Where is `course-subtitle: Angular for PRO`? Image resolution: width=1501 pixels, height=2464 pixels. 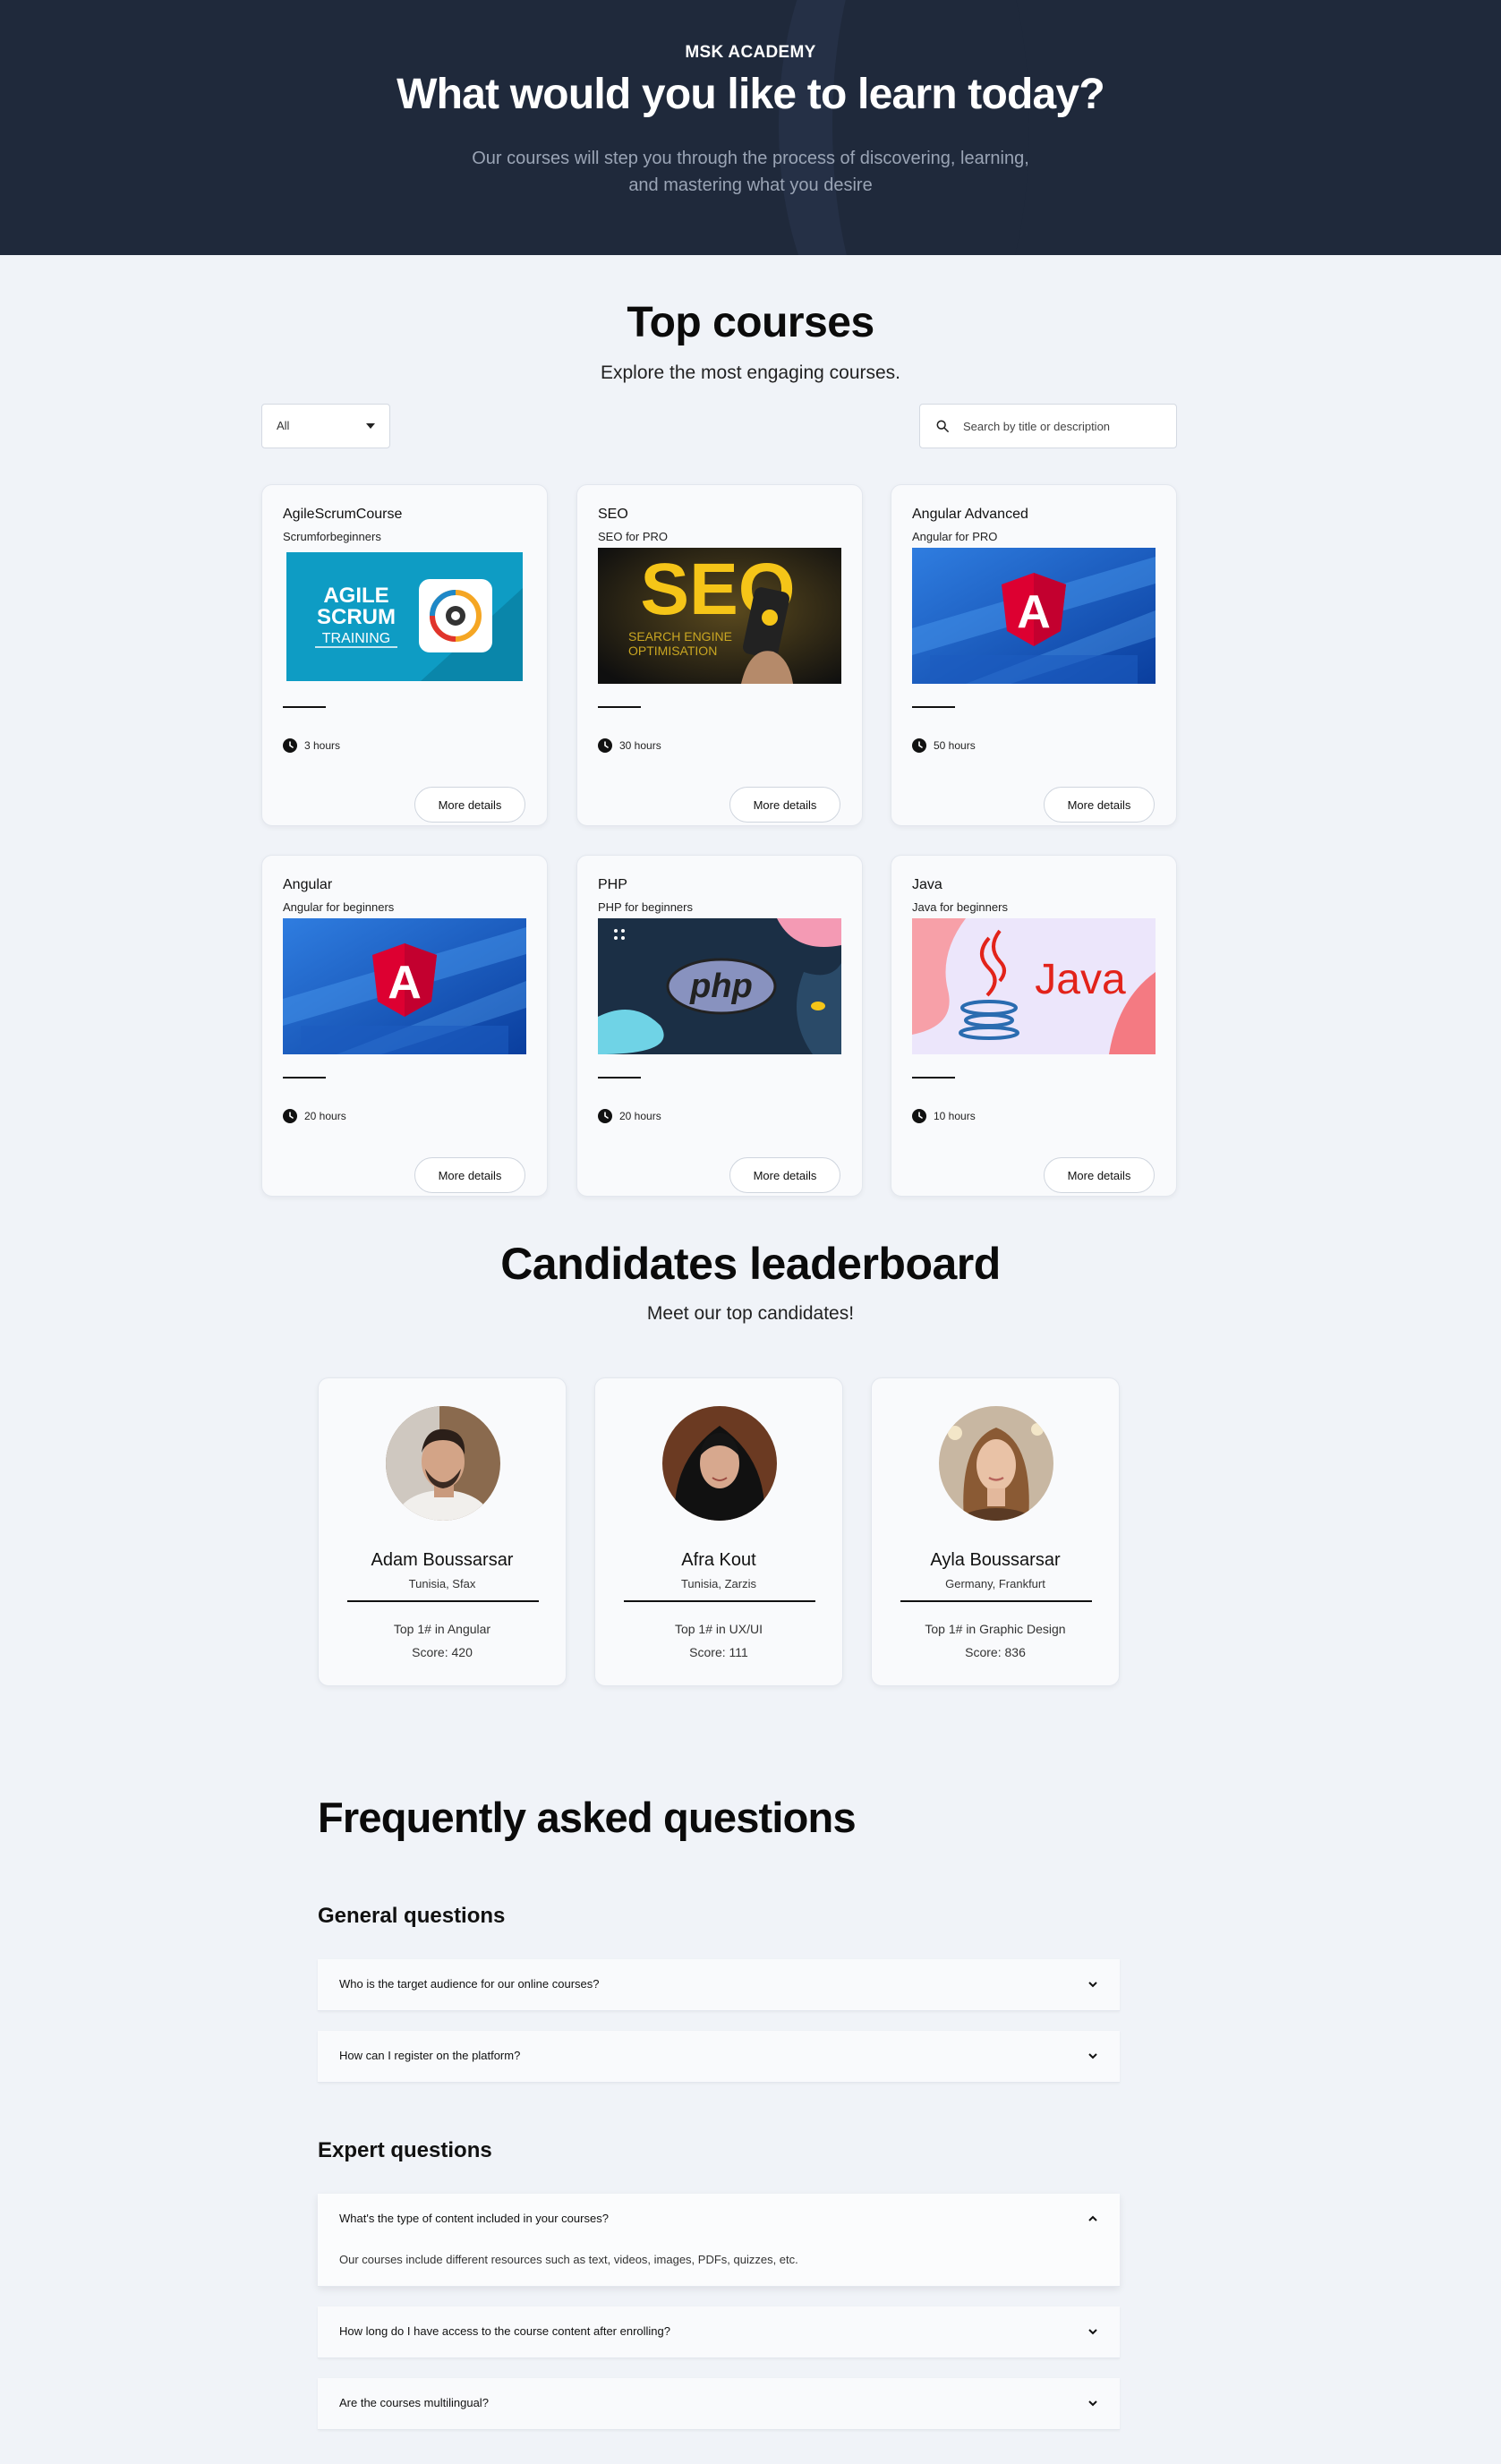 course-subtitle: Angular for PRO is located at coordinates (955, 536).